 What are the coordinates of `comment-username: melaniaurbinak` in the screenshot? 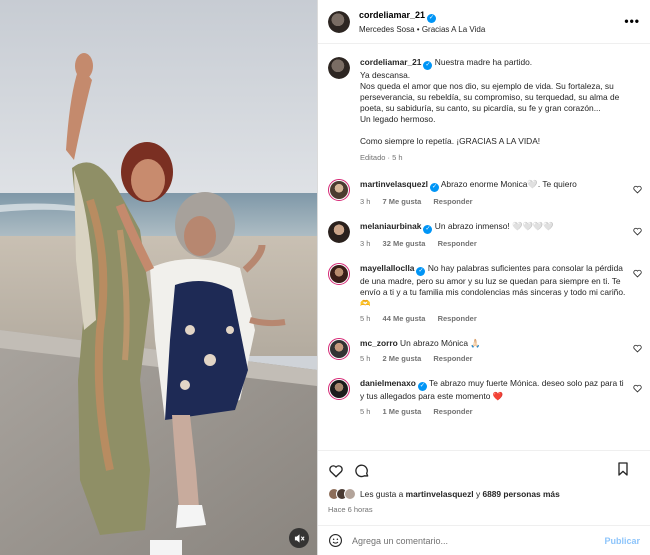 It's located at (390, 226).